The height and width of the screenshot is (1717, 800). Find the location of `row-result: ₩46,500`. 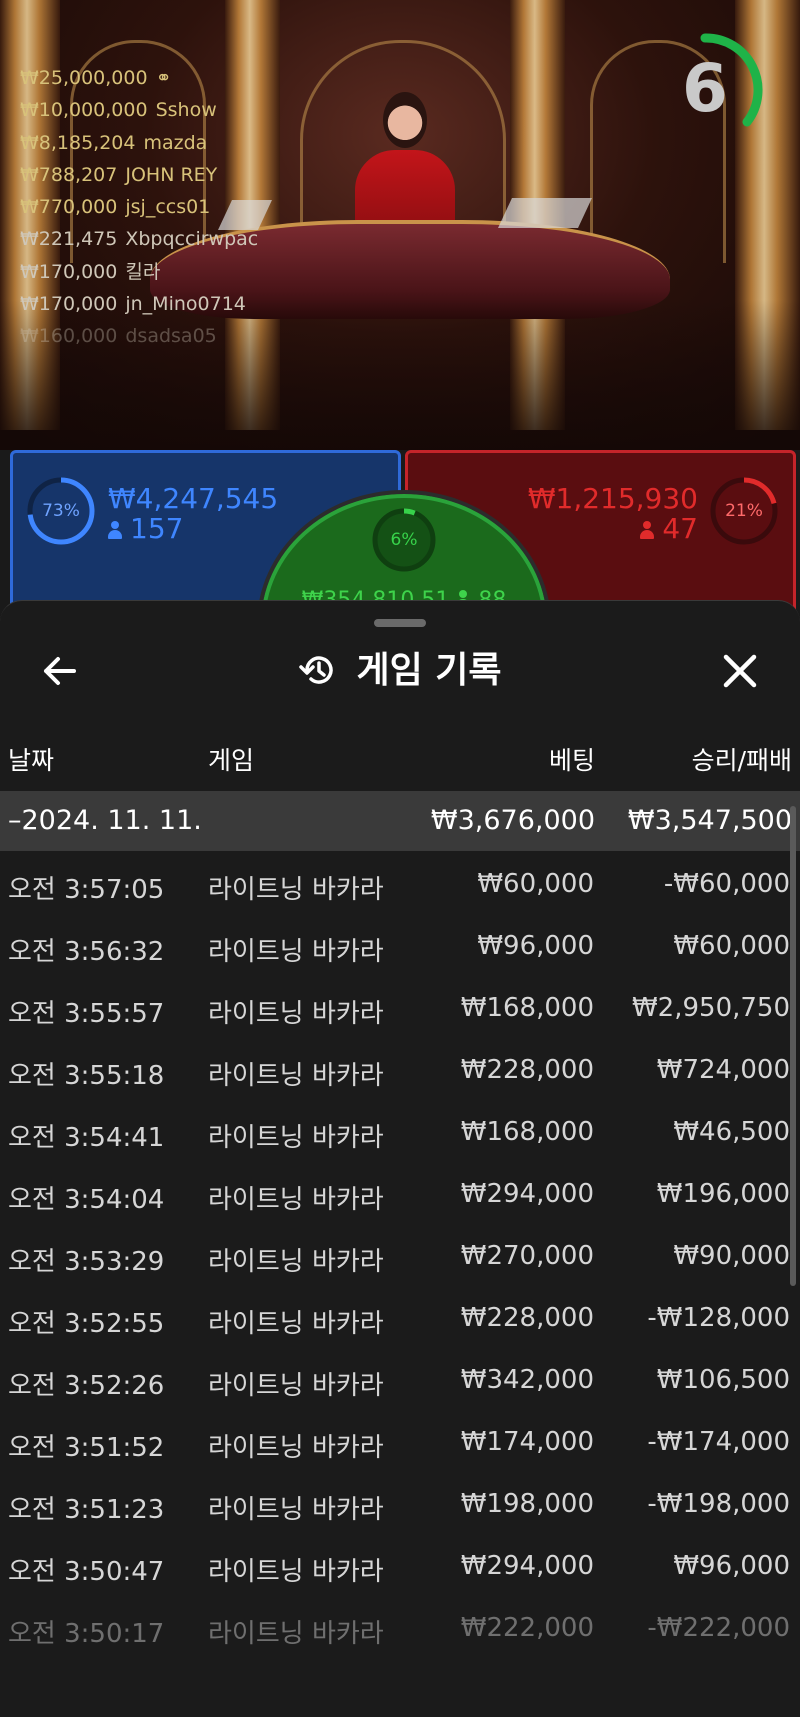

row-result: ₩46,500 is located at coordinates (731, 1132).